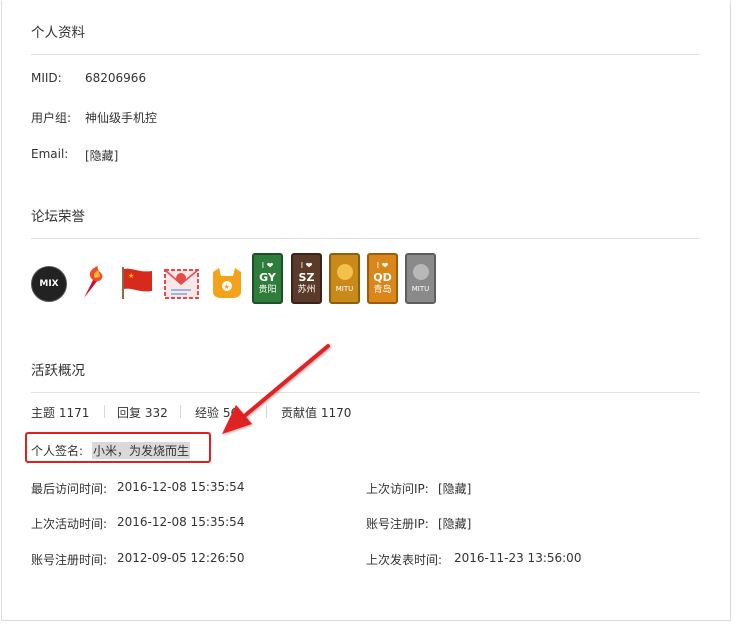 This screenshot has height=626, width=735. I want to click on reg-time-value: 2012-09-05 12:26:50, so click(181, 558).